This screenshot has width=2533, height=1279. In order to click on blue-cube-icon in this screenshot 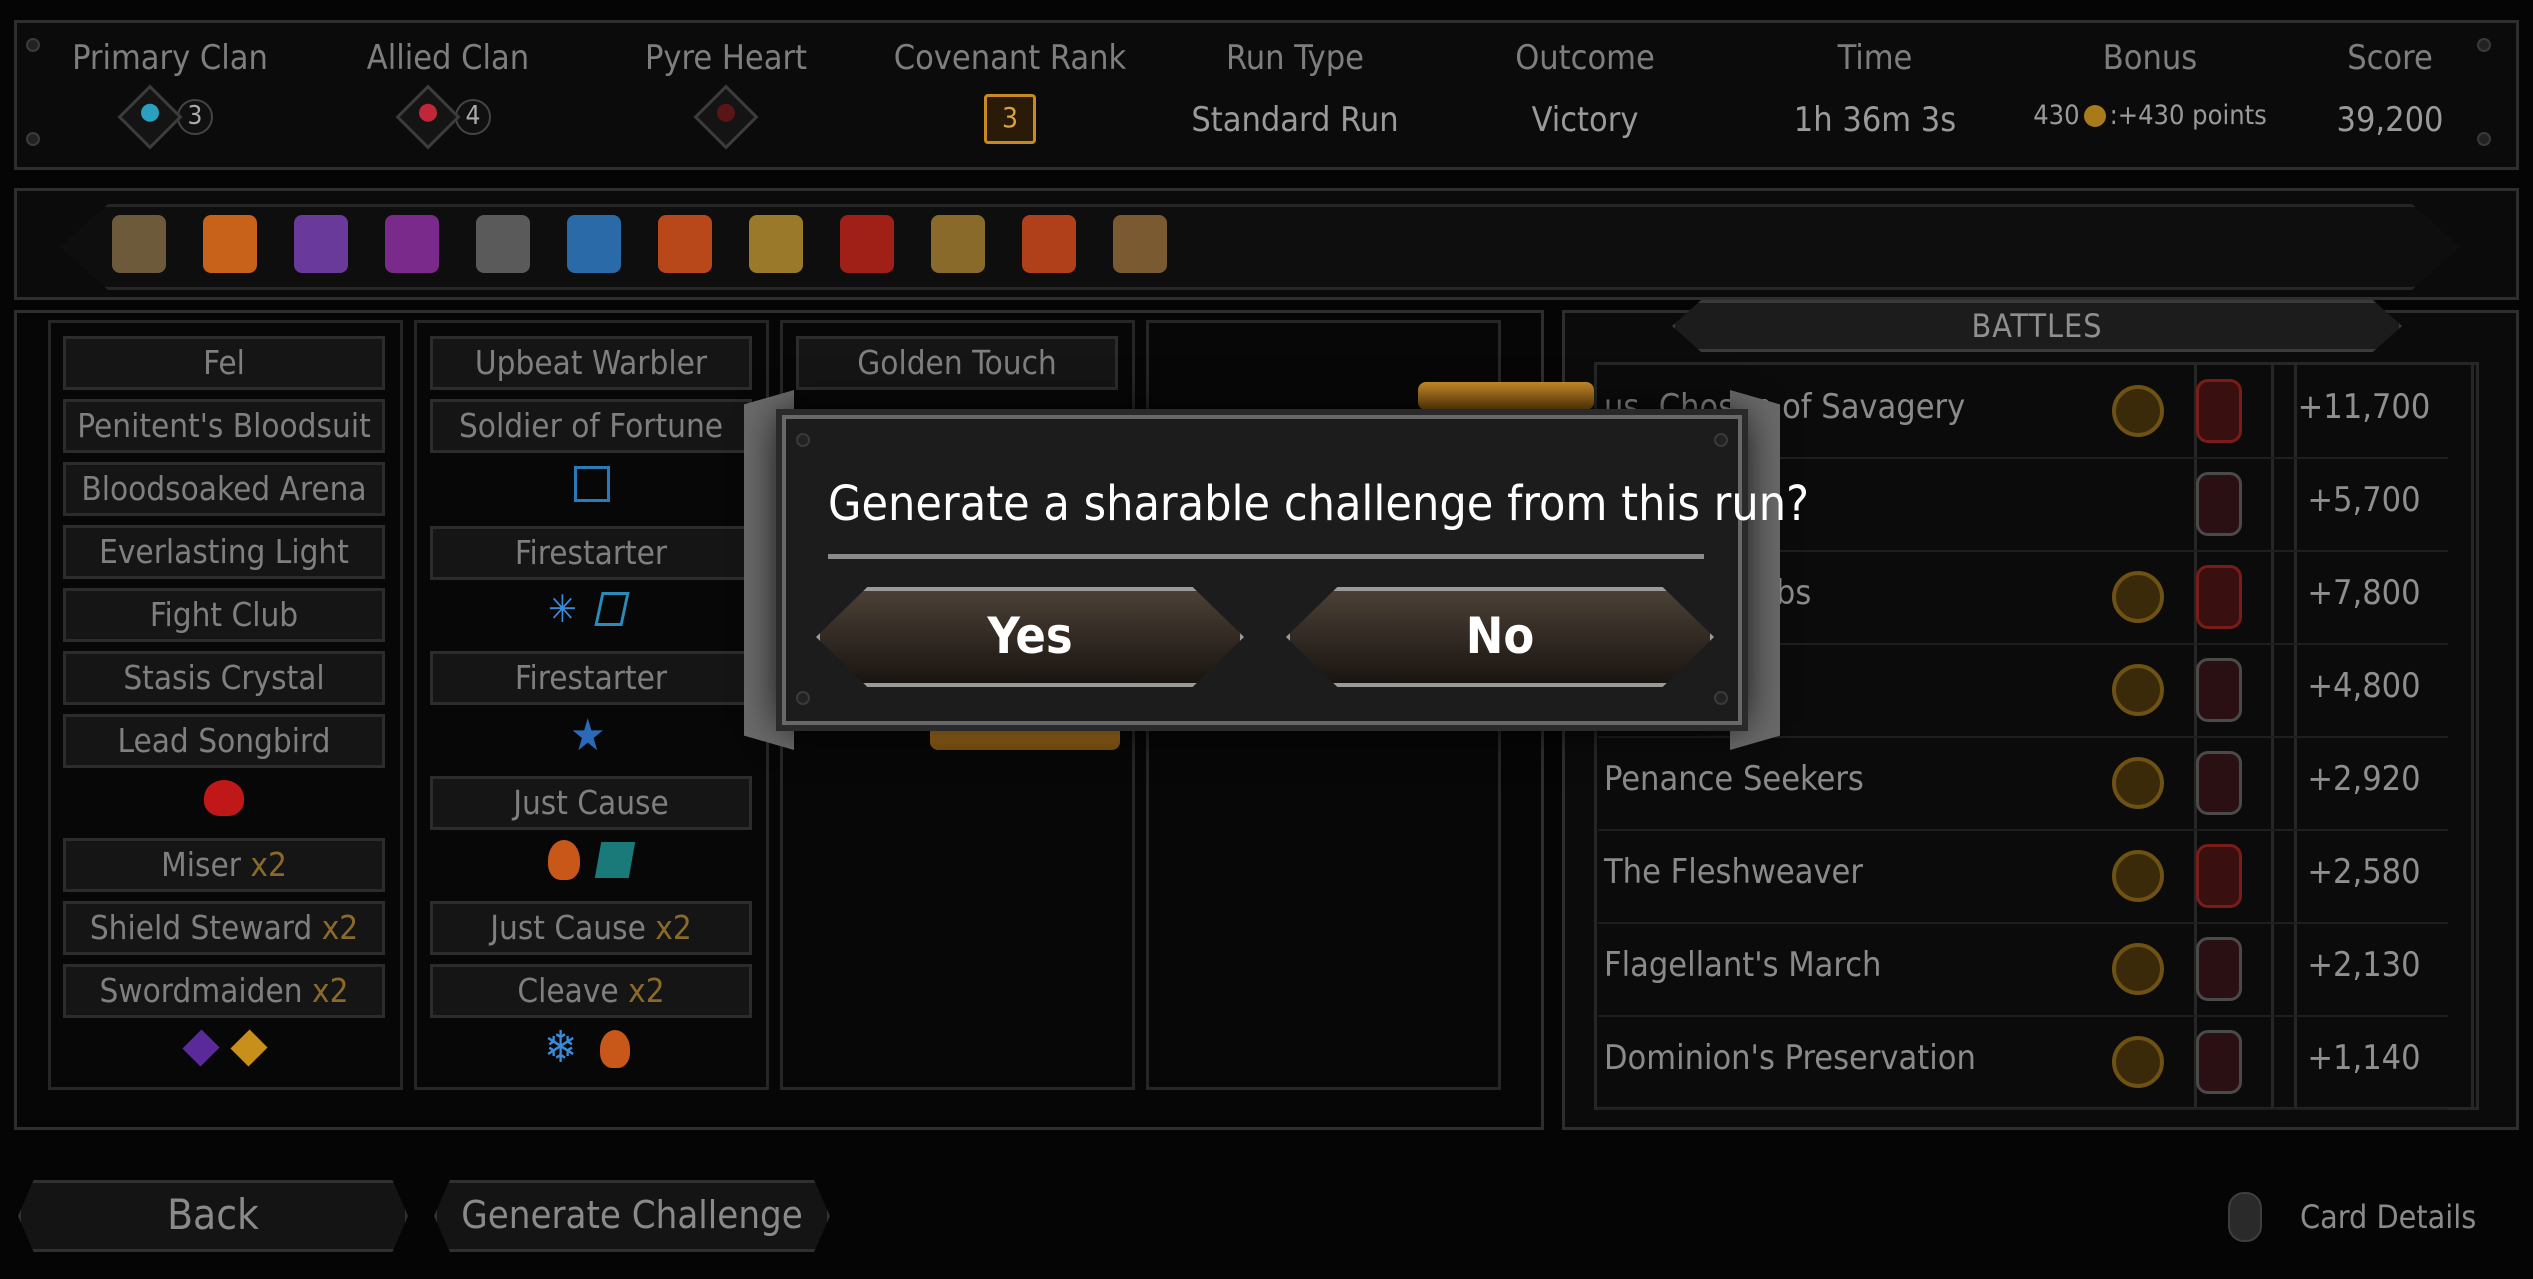, I will do `click(592, 484)`.